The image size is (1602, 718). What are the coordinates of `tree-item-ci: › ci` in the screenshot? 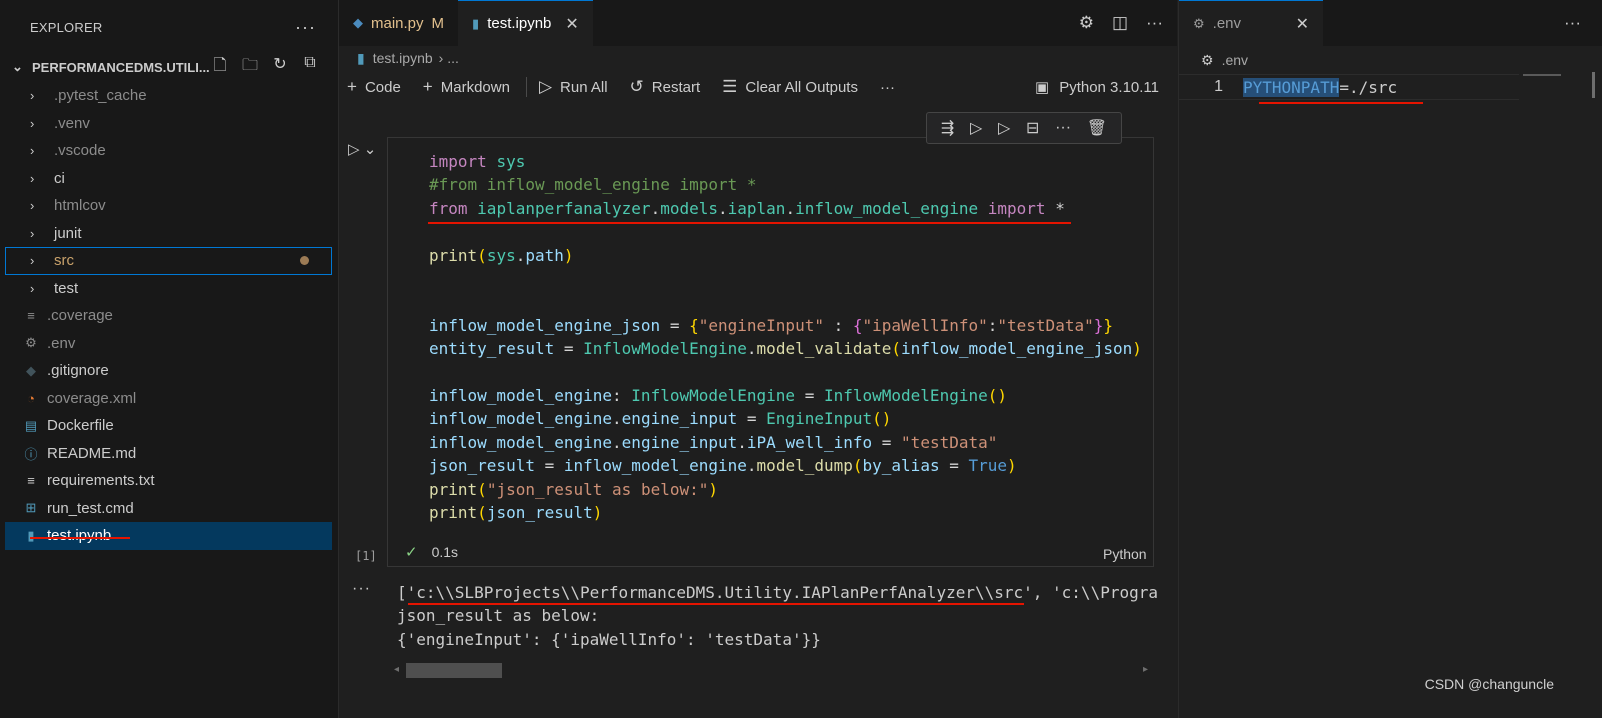 It's located at (169, 179).